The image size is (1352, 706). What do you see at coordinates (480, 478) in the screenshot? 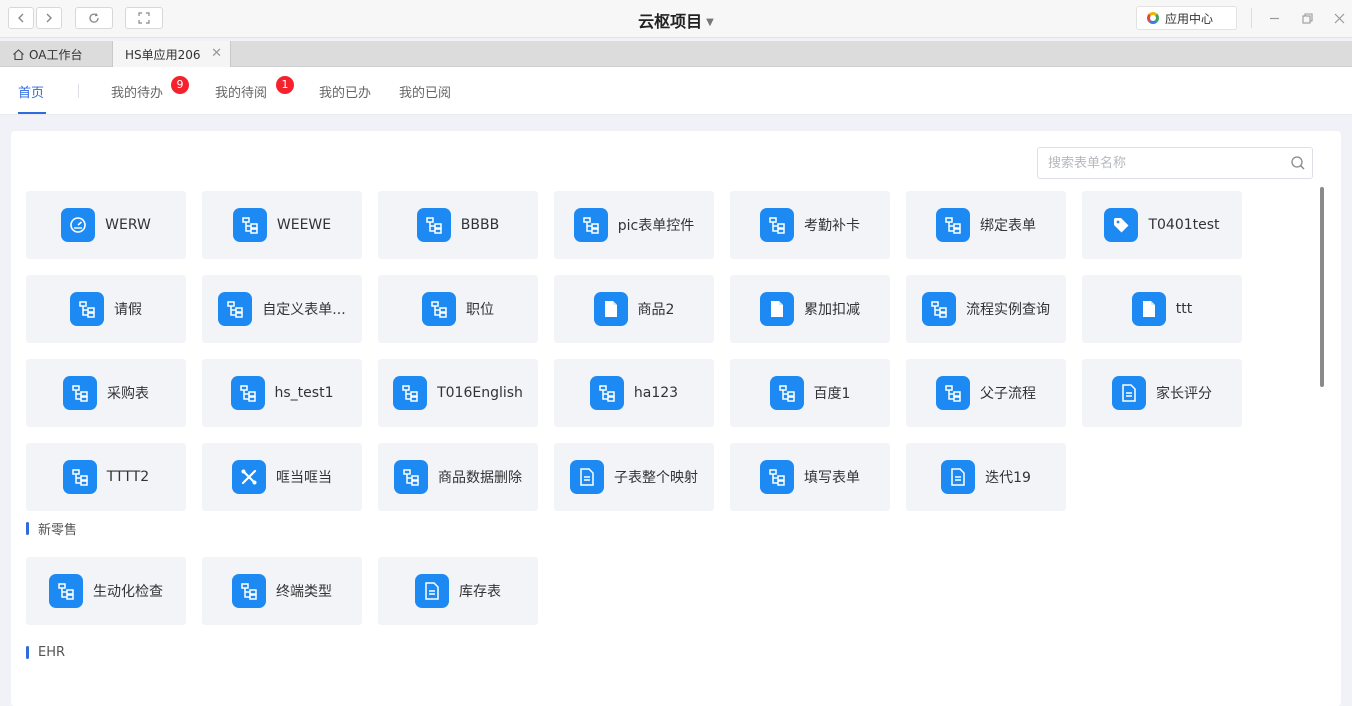
I see `form-tile-label: 商品数据删除` at bounding box center [480, 478].